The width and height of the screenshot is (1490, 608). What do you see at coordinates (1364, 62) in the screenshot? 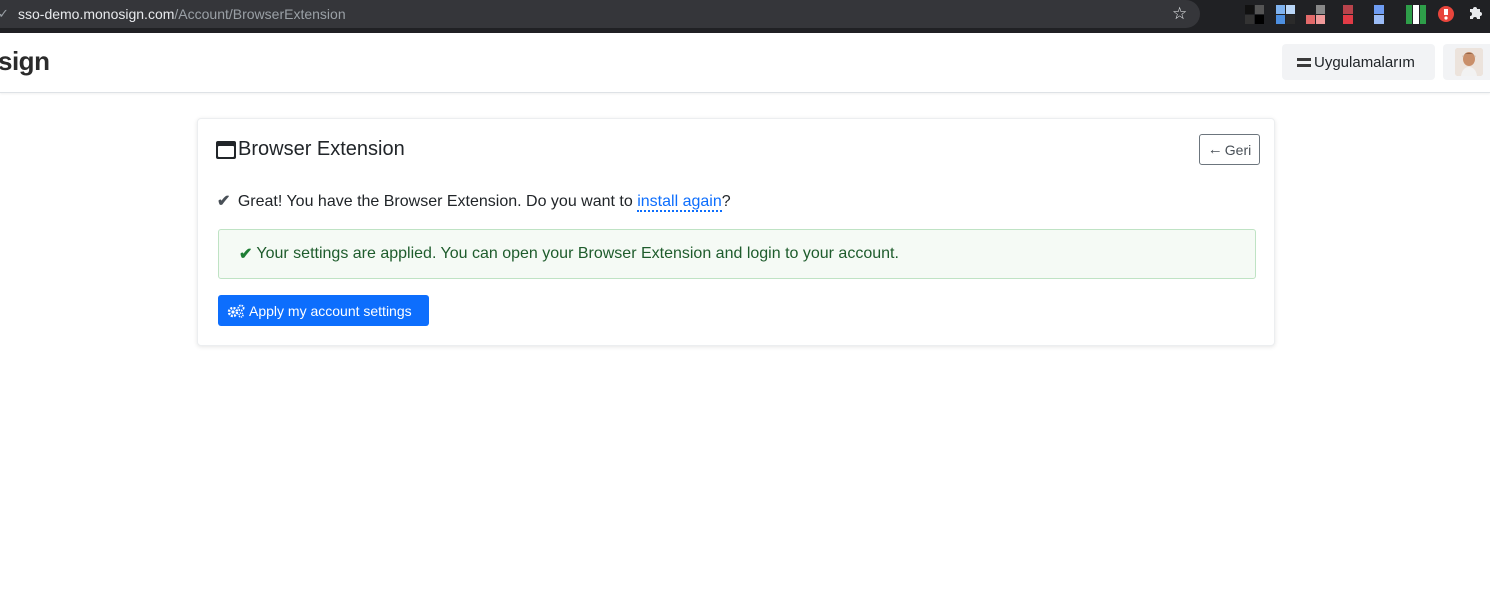
I see `my-apps-label: Uygulamalarım` at bounding box center [1364, 62].